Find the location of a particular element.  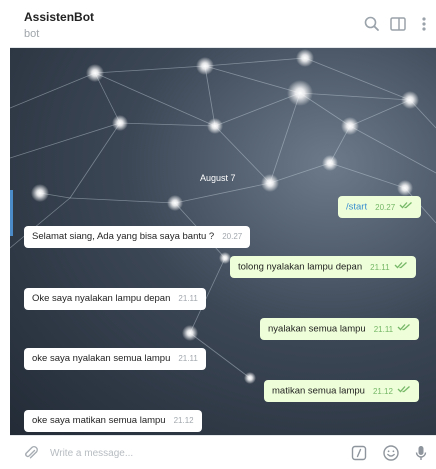

paperclip-icon is located at coordinates (31, 453).